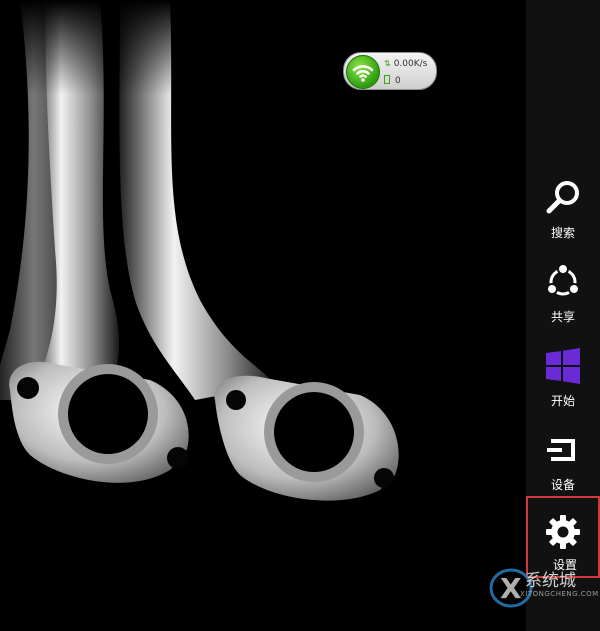 The height and width of the screenshot is (631, 600). Describe the element at coordinates (562, 197) in the screenshot. I see `search-icon` at that location.